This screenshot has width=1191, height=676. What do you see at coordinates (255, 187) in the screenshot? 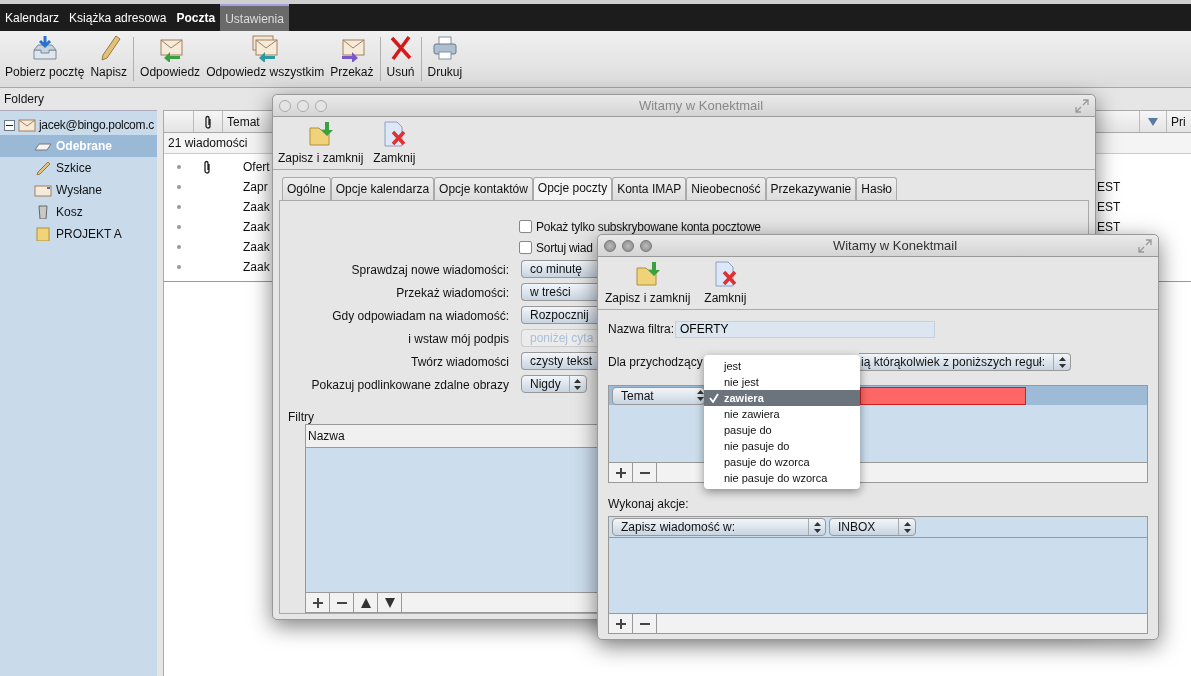
I see `message-subject: Zapr` at bounding box center [255, 187].